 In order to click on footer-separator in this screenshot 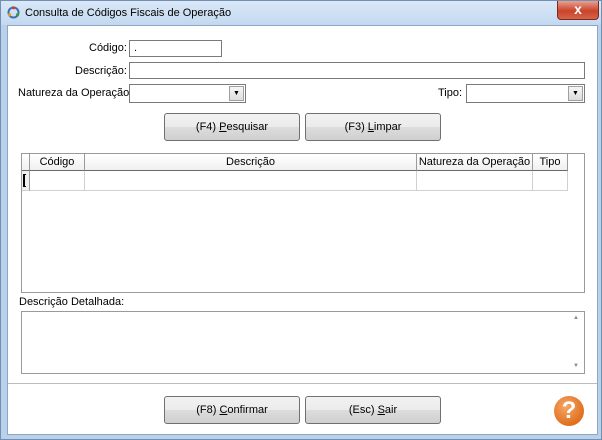, I will do `click(302, 383)`.